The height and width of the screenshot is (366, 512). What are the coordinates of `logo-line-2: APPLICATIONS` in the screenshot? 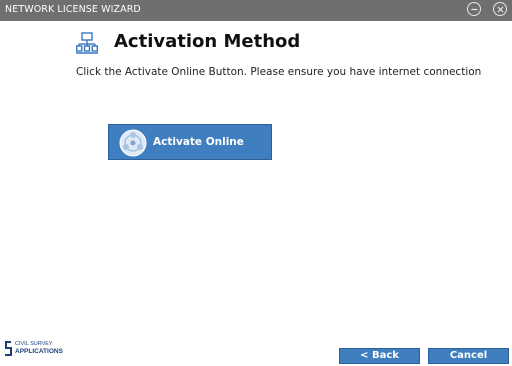 It's located at (39, 351).